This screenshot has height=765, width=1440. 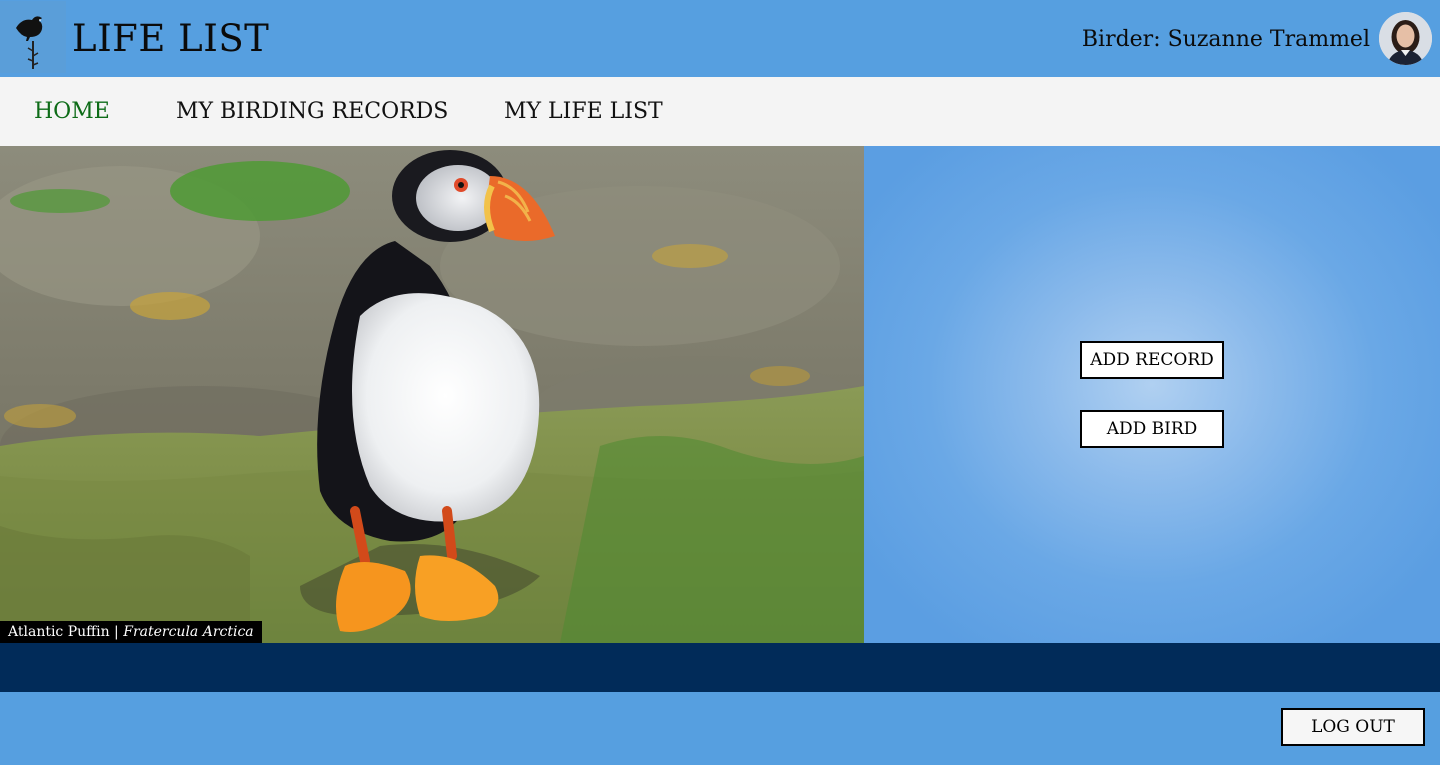 I want to click on app-footer: LOG OUT, so click(x=720, y=728).